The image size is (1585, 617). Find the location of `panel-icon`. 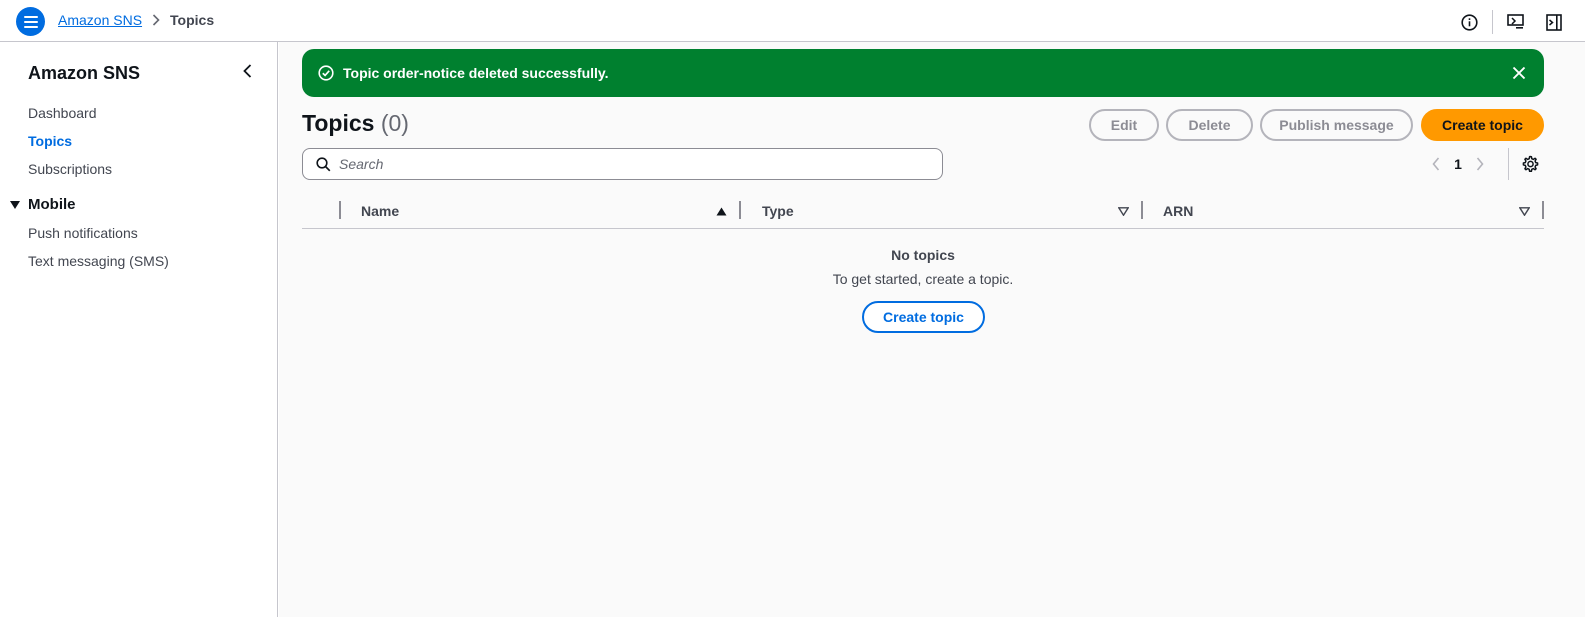

panel-icon is located at coordinates (1554, 22).